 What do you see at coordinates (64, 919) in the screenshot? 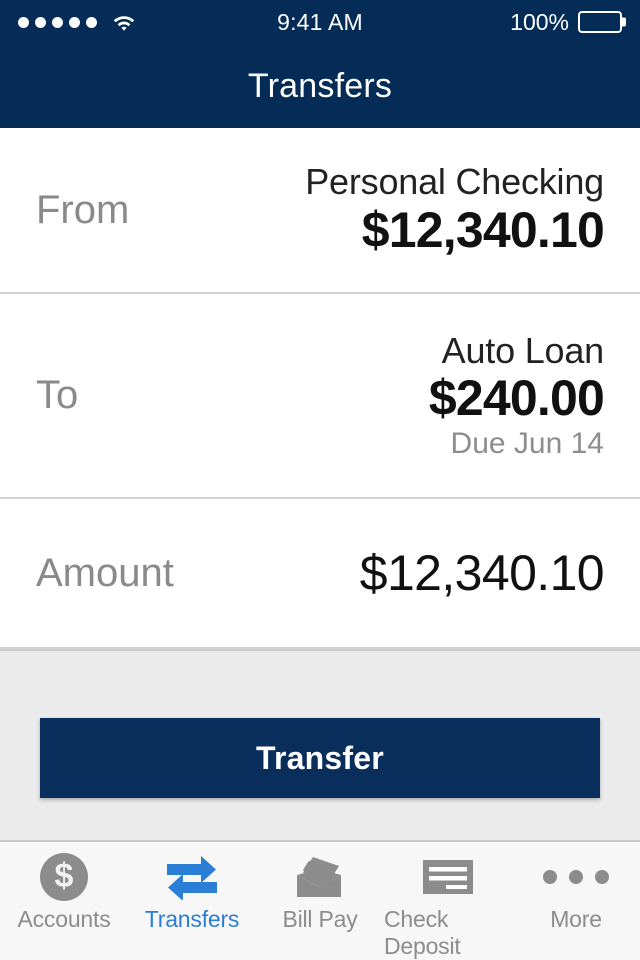
I see `tab-accounts-label: Accounts` at bounding box center [64, 919].